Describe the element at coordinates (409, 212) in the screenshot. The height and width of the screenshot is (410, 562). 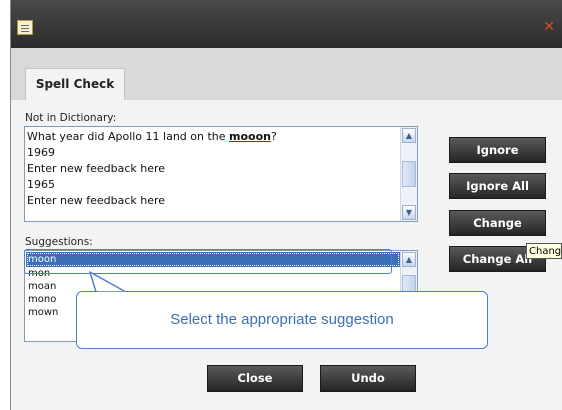
I see `scroll-down-icon: ▼` at that location.